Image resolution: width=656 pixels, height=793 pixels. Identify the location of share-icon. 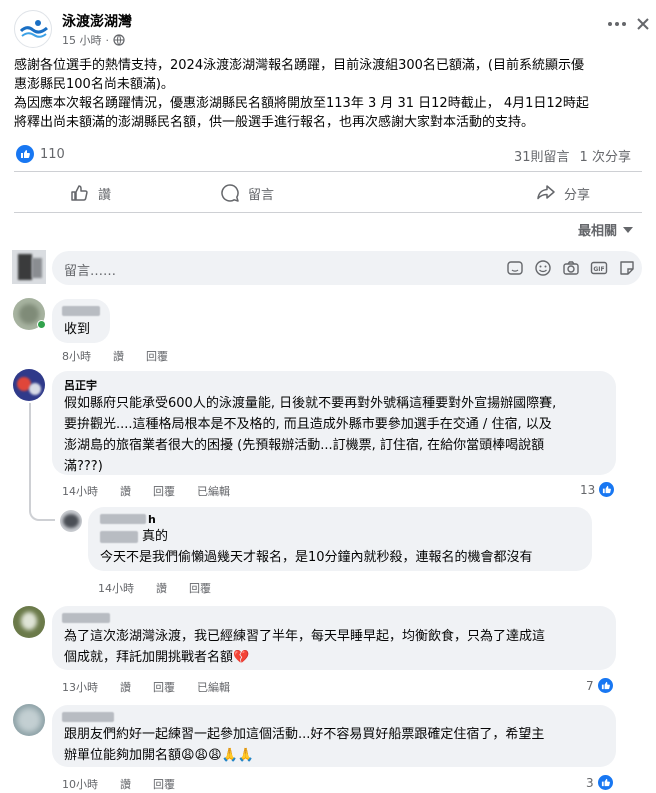
(546, 192).